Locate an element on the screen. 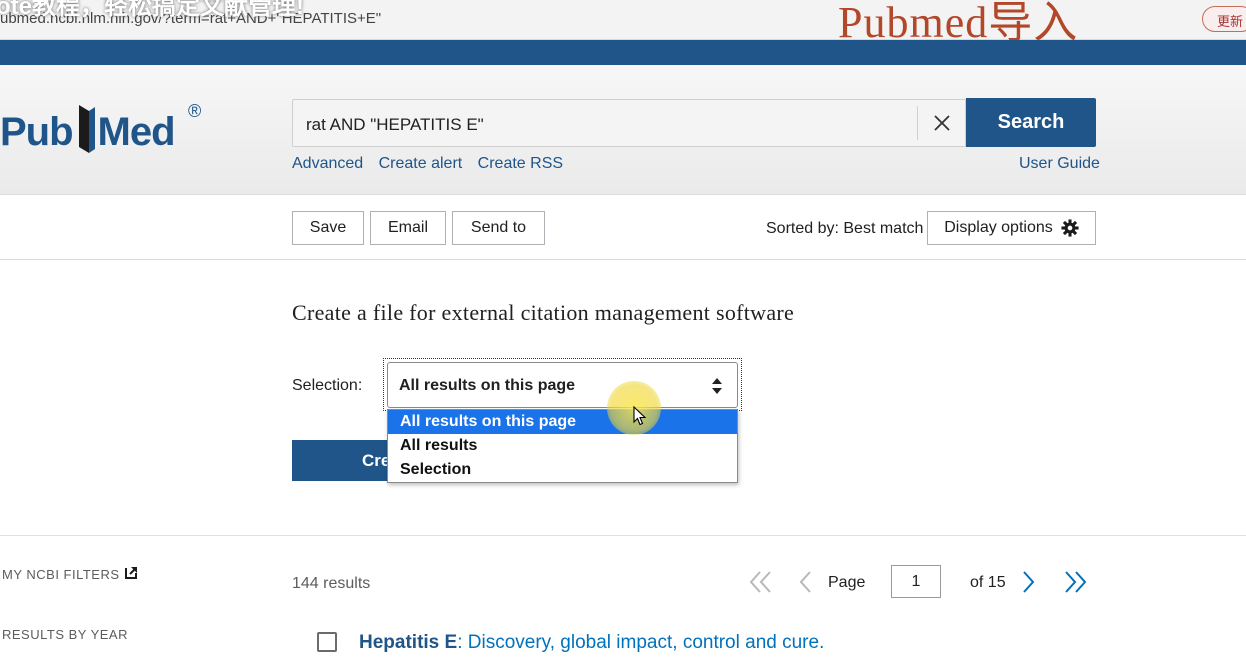 The height and width of the screenshot is (658, 1246). selection-label: Selection: is located at coordinates (327, 385).